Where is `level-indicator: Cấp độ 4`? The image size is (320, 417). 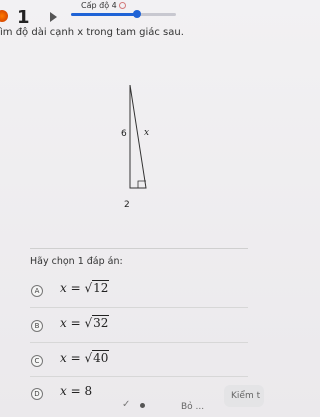 level-indicator: Cấp độ 4 is located at coordinates (103, 5).